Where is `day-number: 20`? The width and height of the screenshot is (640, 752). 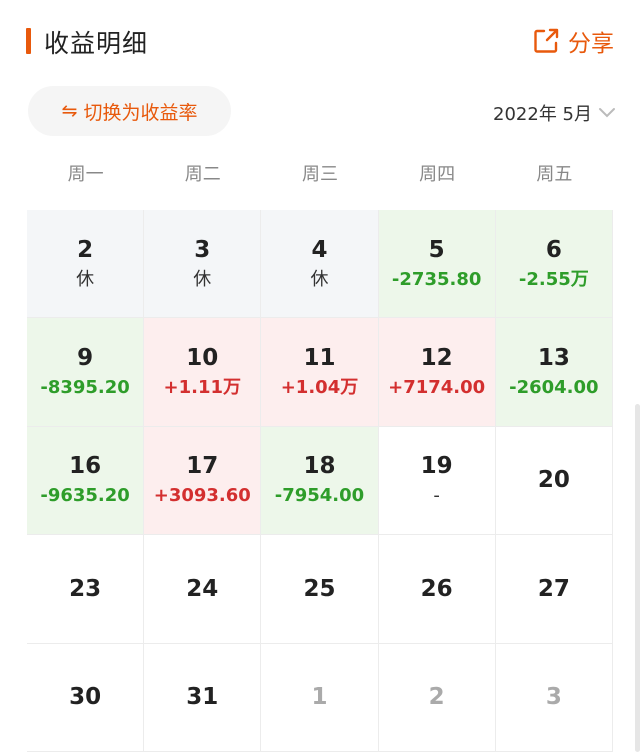 day-number: 20 is located at coordinates (553, 480).